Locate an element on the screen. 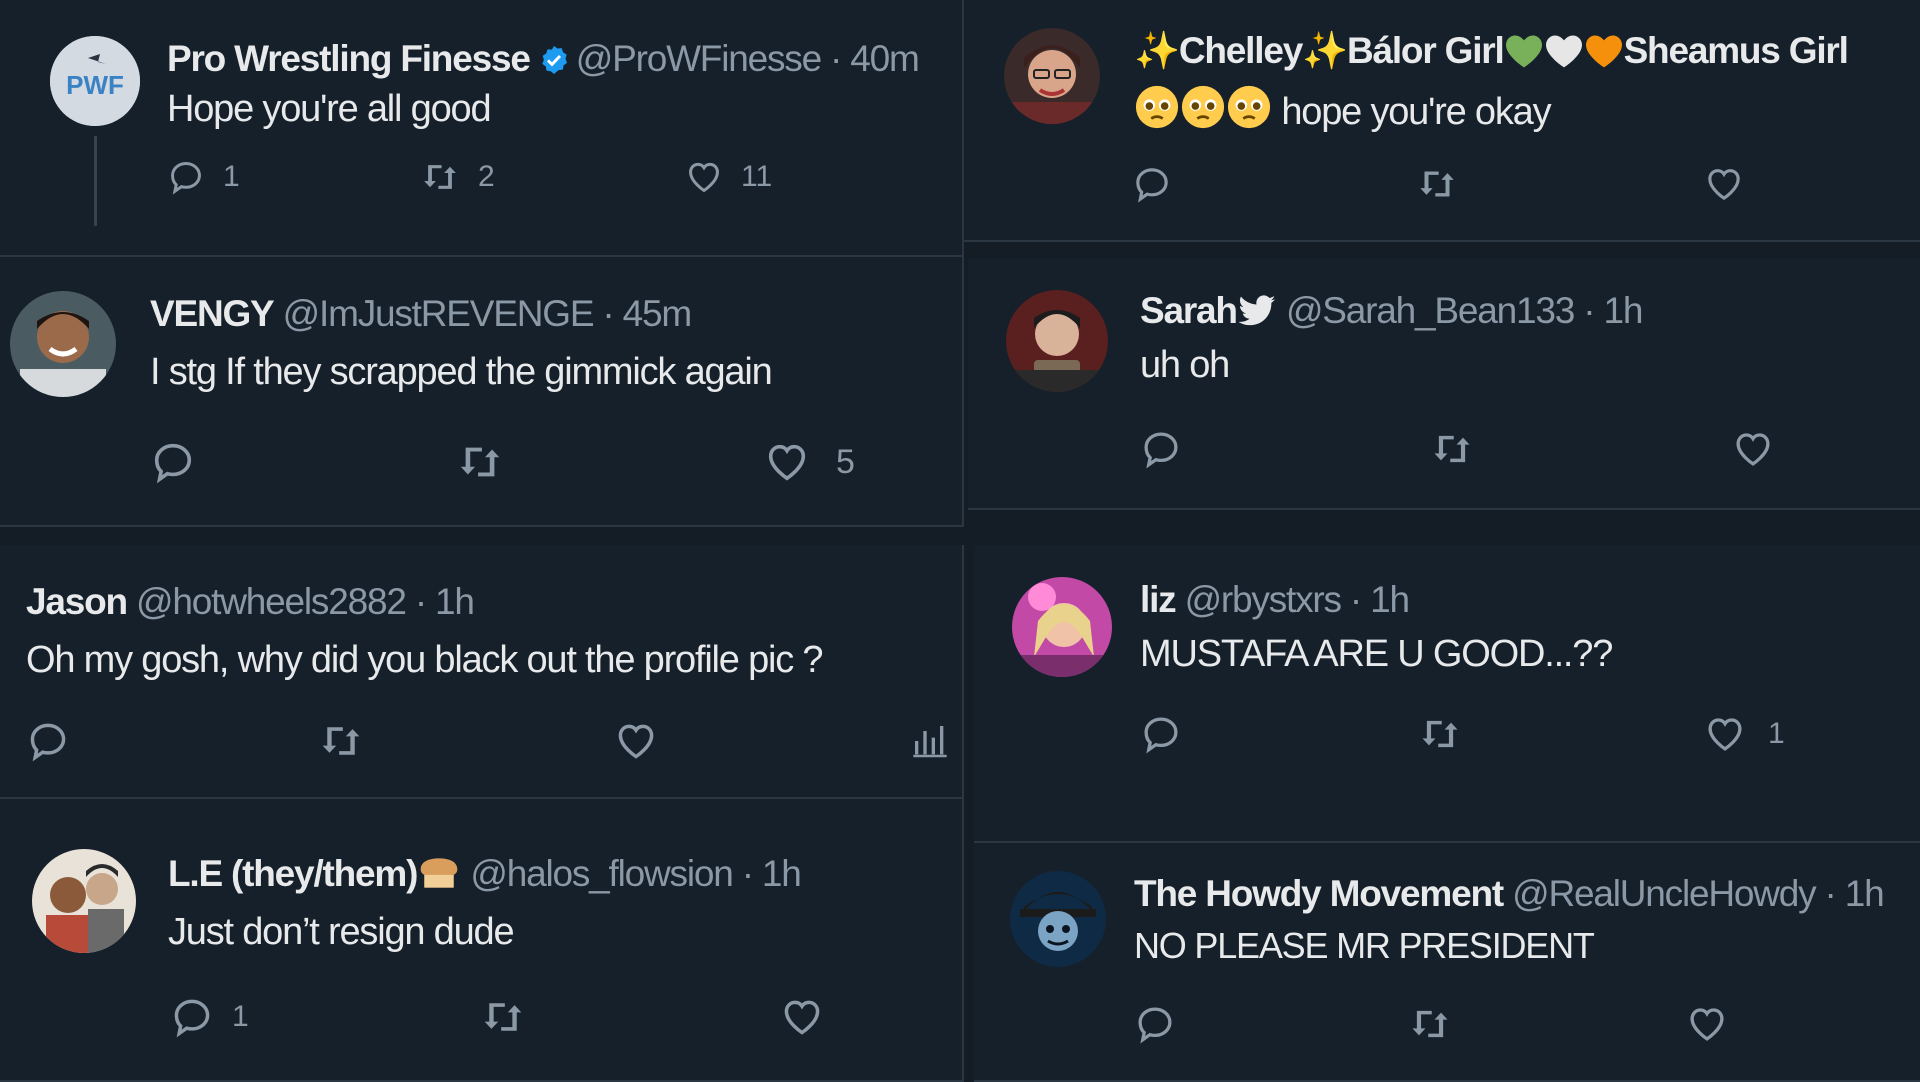 The height and width of the screenshot is (1082, 1920). orange-heart-icon is located at coordinates (1604, 55).